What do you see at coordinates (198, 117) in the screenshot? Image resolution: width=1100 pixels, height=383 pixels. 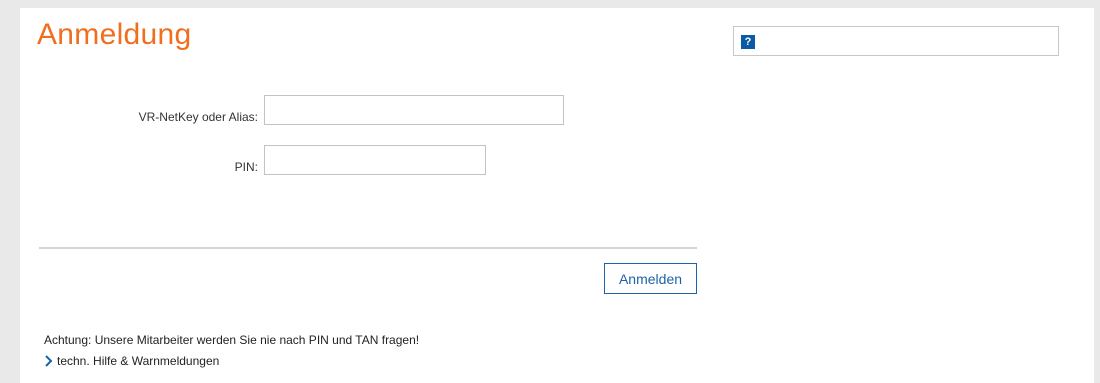 I see `netkey-label: VR-NetKey oder Alias:` at bounding box center [198, 117].